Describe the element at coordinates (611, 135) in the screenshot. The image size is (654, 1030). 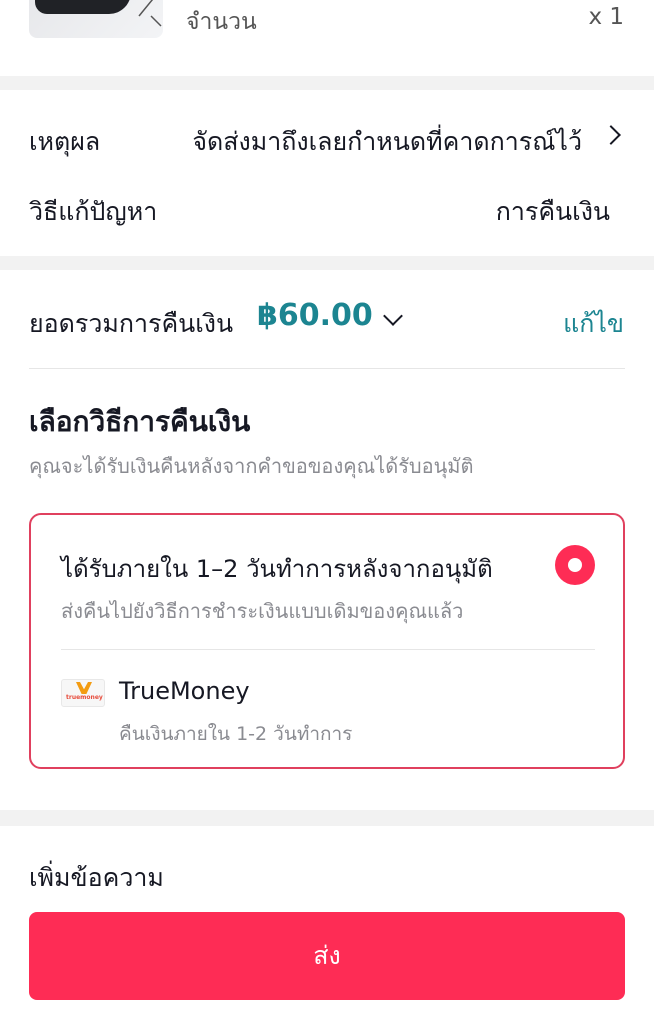
I see `chevron-right-icon` at that location.